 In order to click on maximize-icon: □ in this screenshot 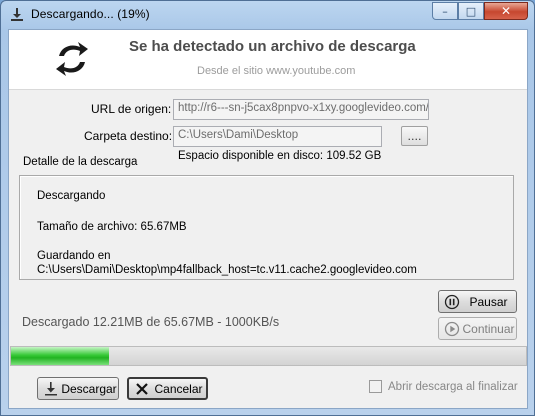, I will do `click(471, 11)`.